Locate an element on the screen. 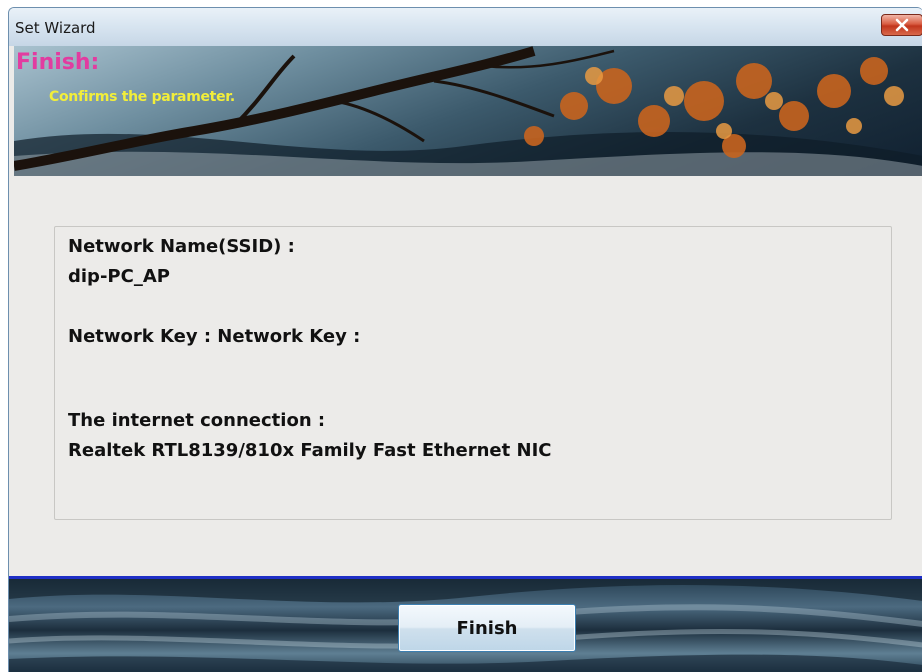 The width and height of the screenshot is (922, 672). window-title: Set Wizard is located at coordinates (55, 28).